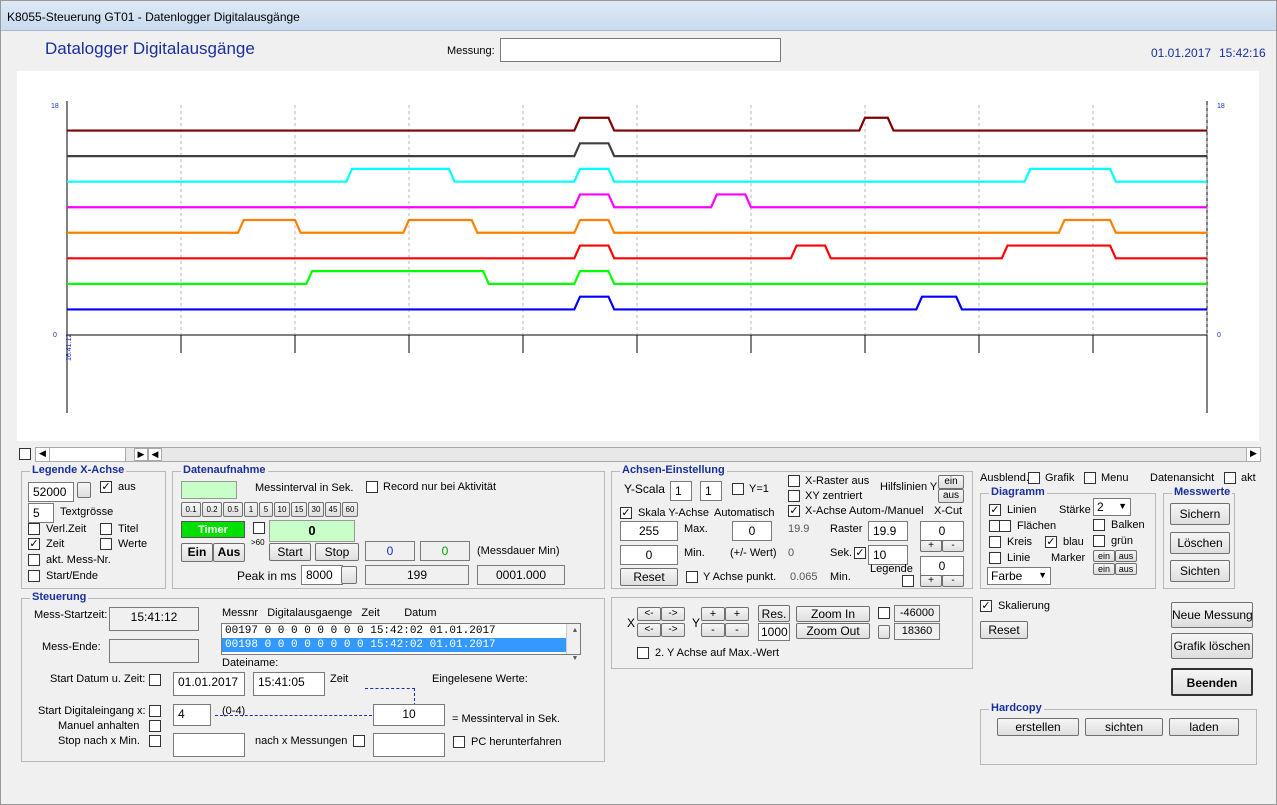 Image resolution: width=1277 pixels, height=805 pixels. What do you see at coordinates (1004, 630) in the screenshot?
I see `skalierung-reset-button: Reset` at bounding box center [1004, 630].